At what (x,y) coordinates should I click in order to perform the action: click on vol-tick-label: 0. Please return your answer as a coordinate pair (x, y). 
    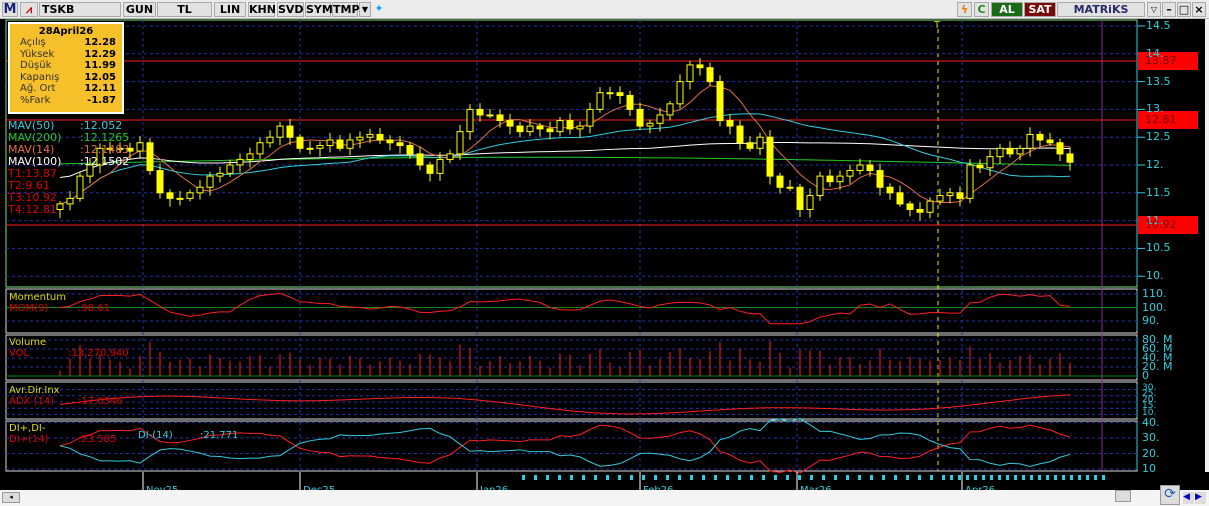
    Looking at the image, I should click on (1145, 375).